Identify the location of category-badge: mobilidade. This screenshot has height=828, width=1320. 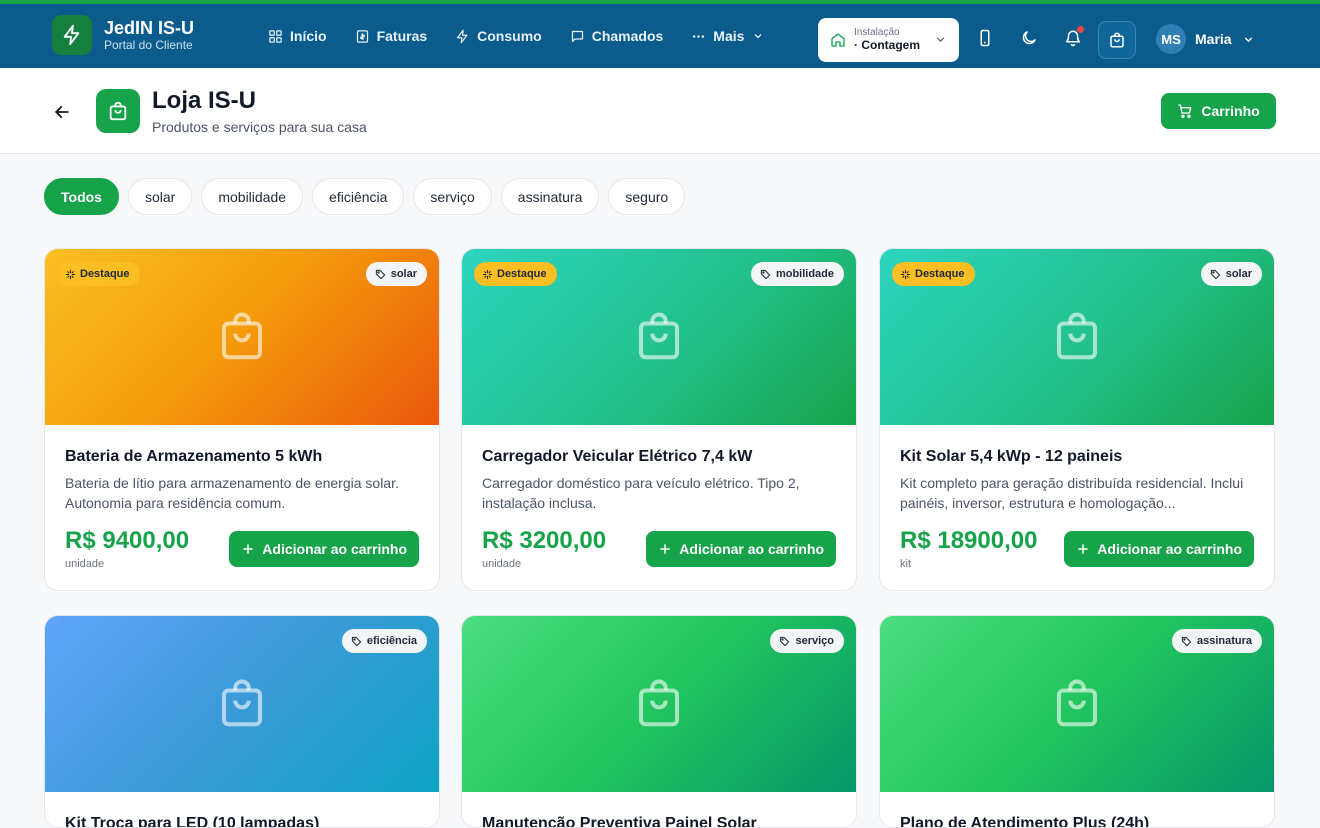
(797, 274).